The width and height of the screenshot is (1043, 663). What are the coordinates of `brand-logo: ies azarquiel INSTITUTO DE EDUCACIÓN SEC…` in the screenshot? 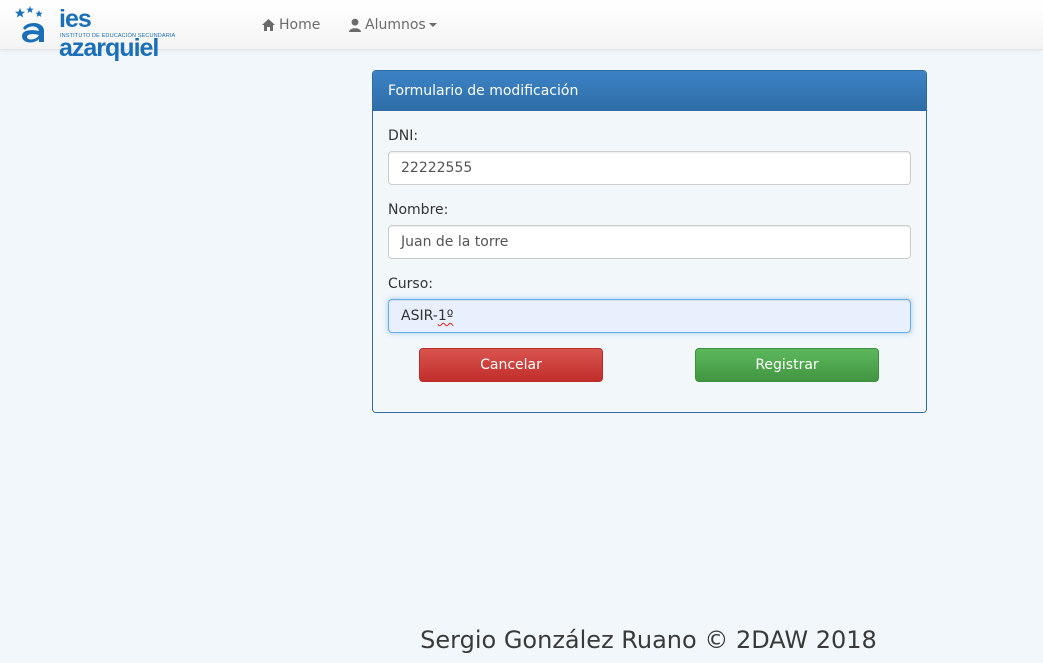 It's located at (101, 33).